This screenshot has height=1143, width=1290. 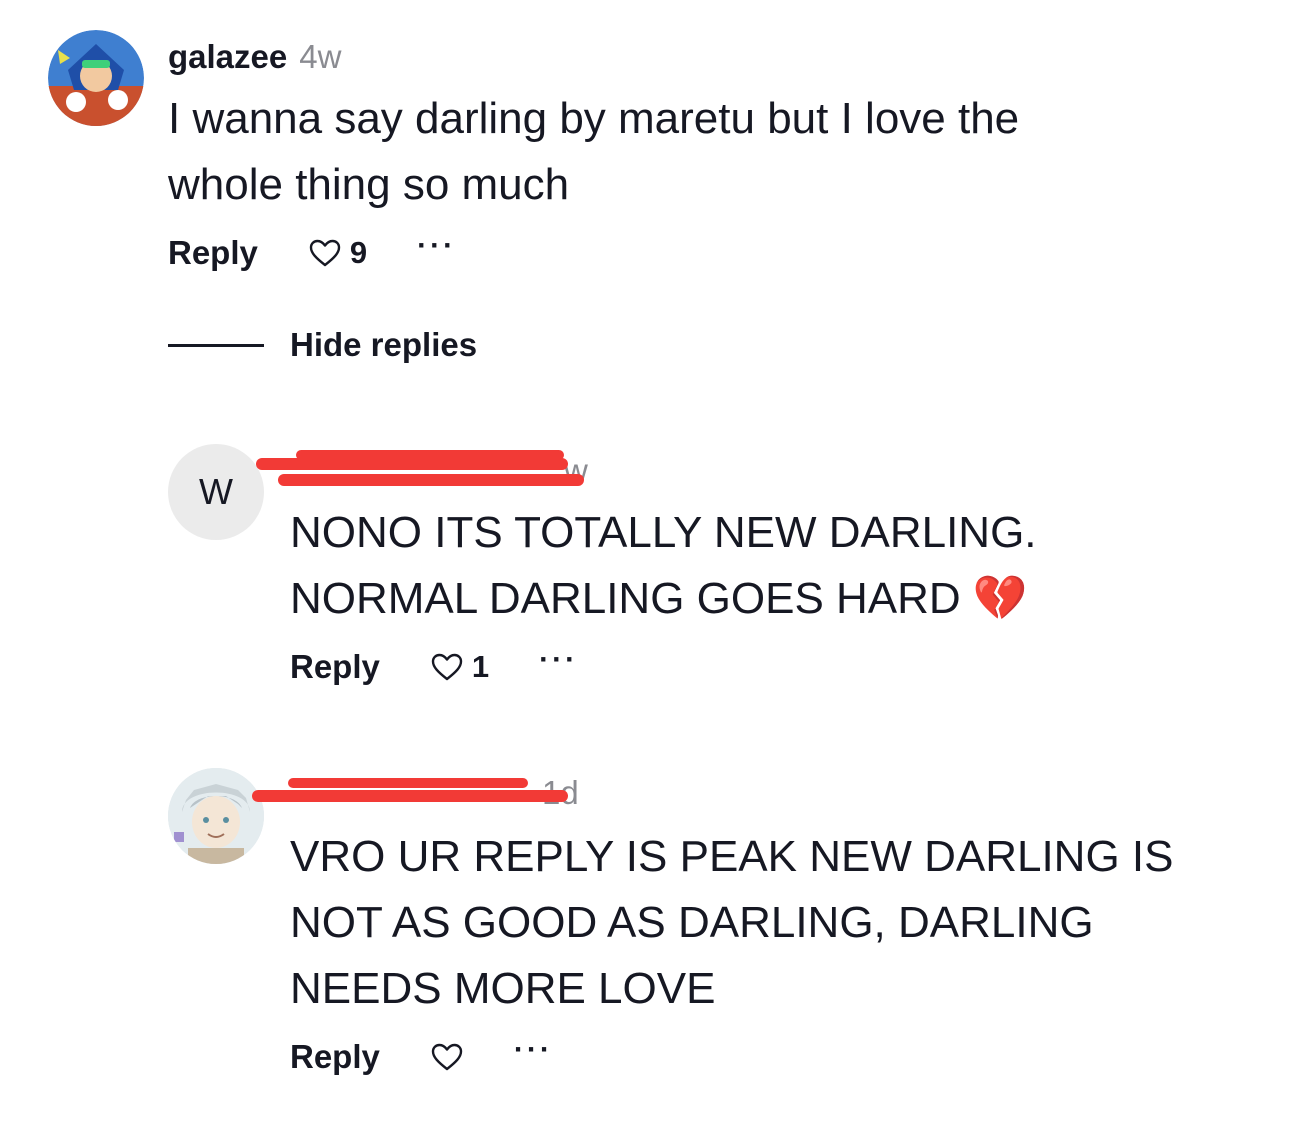 I want to click on like-count: 1, so click(x=480, y=666).